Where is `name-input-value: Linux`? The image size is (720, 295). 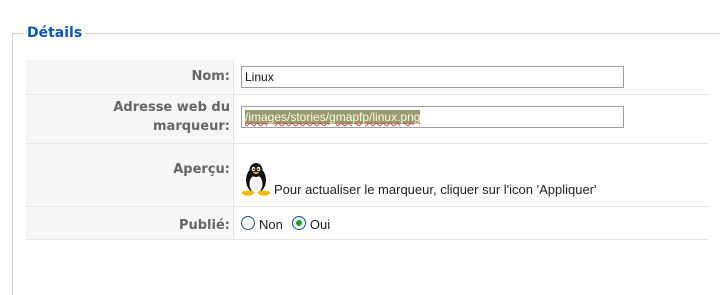
name-input-value: Linux is located at coordinates (259, 77).